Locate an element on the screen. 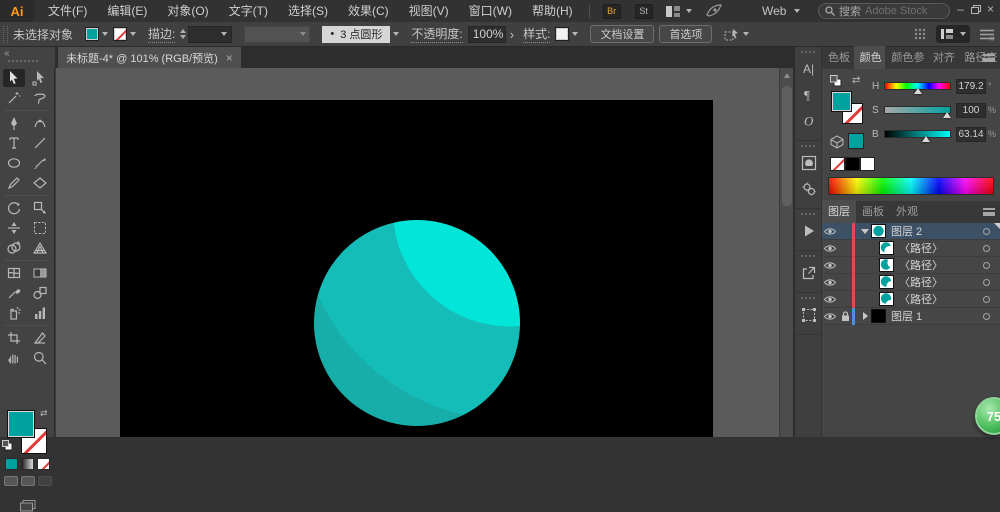 The width and height of the screenshot is (1000, 512). layer-name: 图层 1 is located at coordinates (937, 316).